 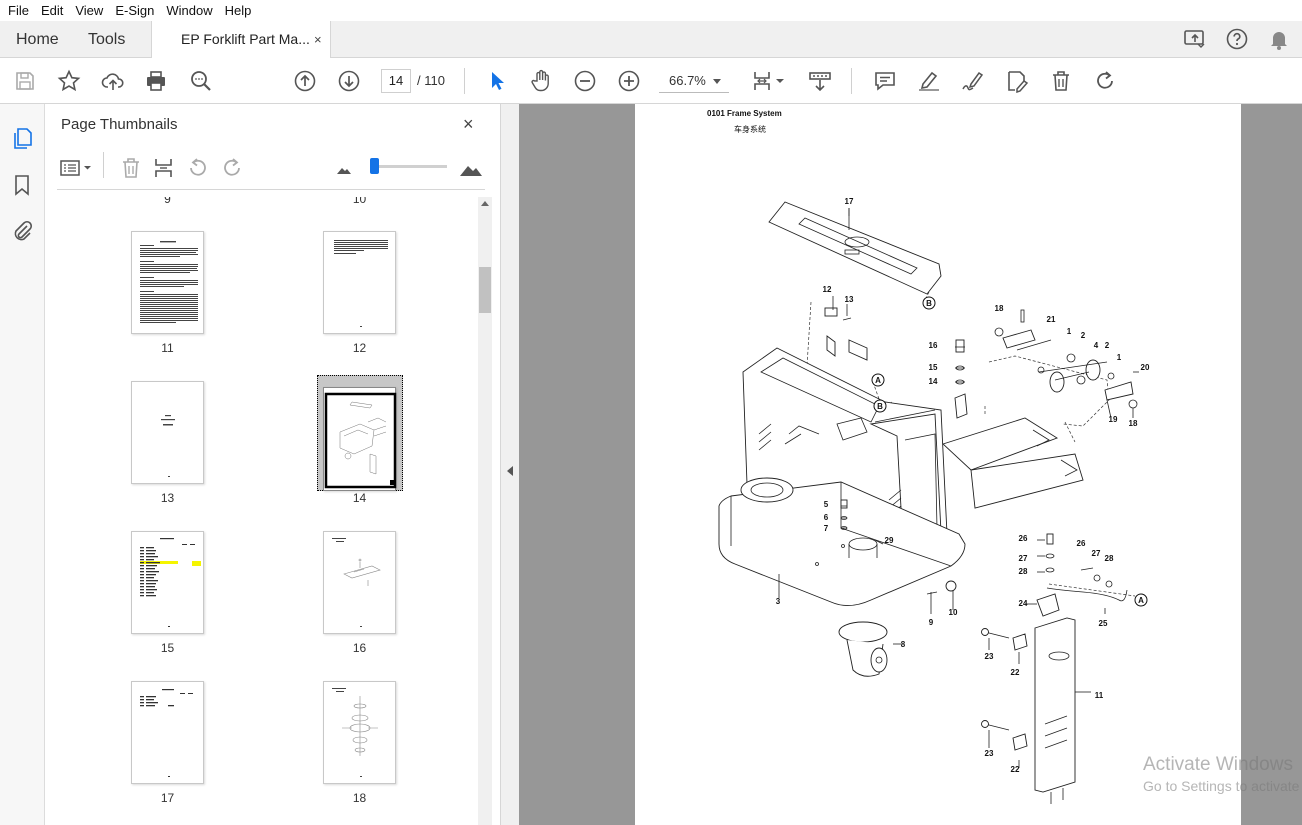 I want to click on callout-number: 22, so click(x=1015, y=672).